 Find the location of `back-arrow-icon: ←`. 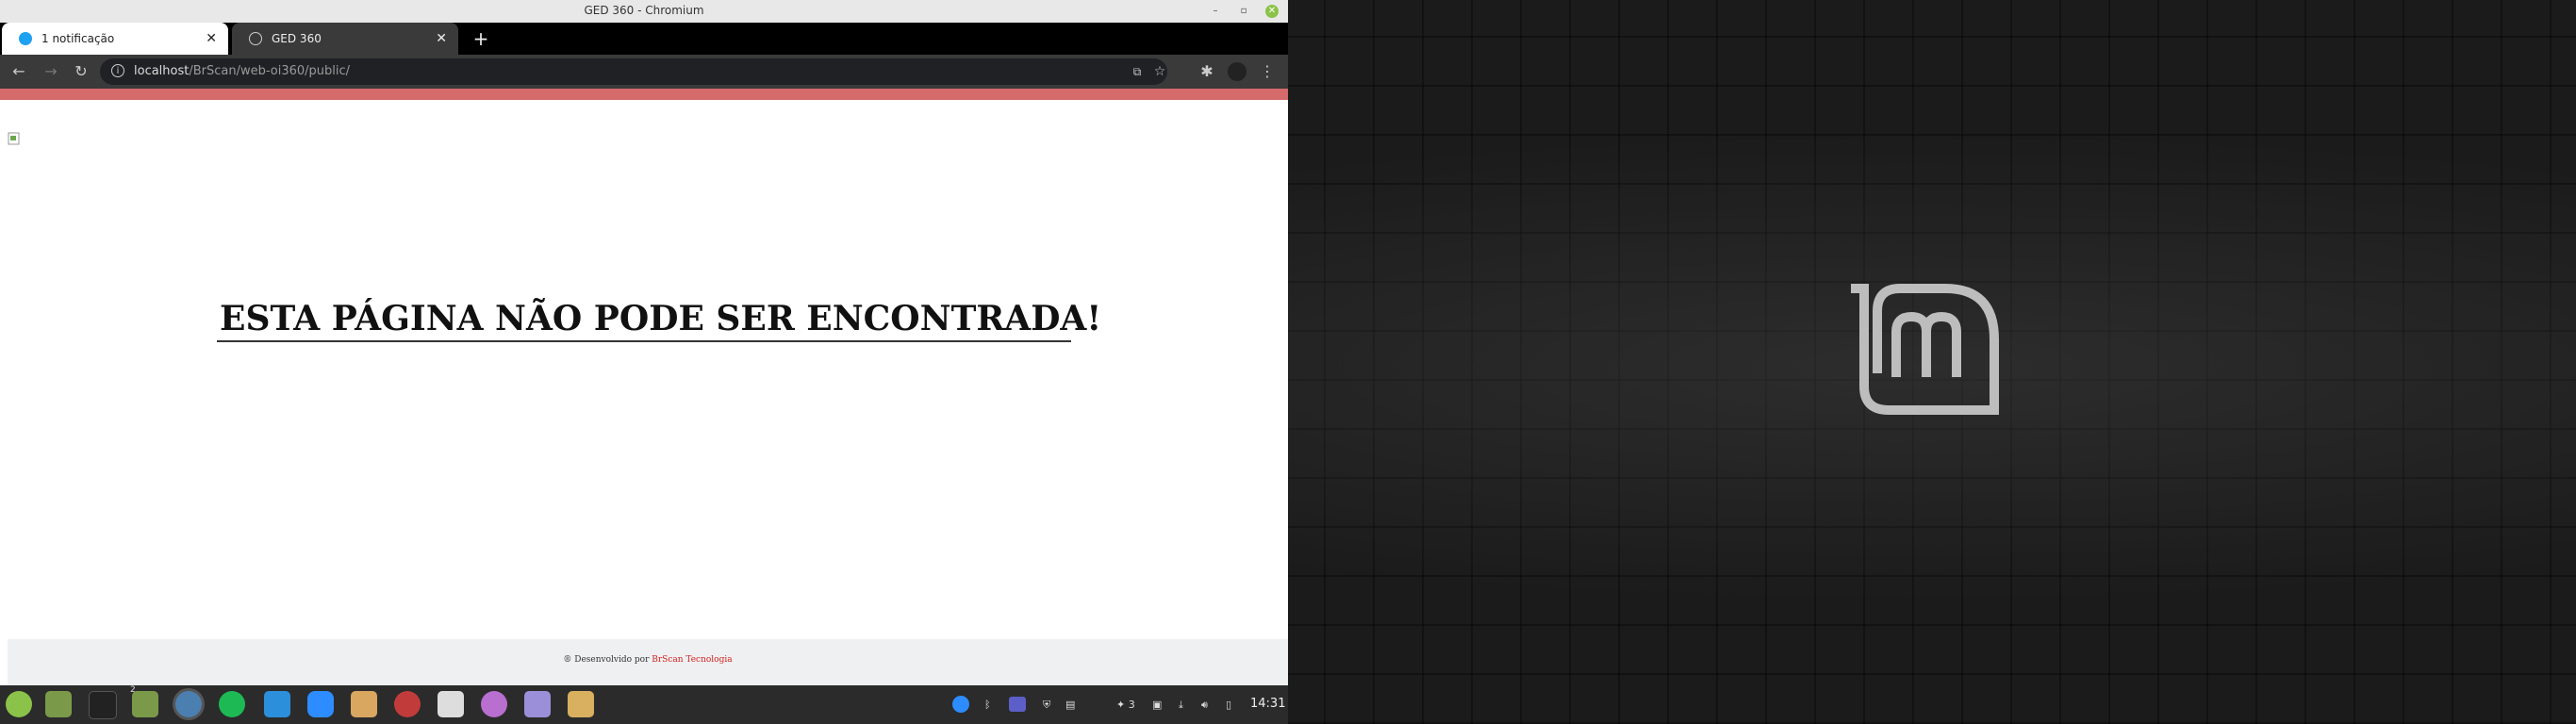

back-arrow-icon: ← is located at coordinates (18, 71).